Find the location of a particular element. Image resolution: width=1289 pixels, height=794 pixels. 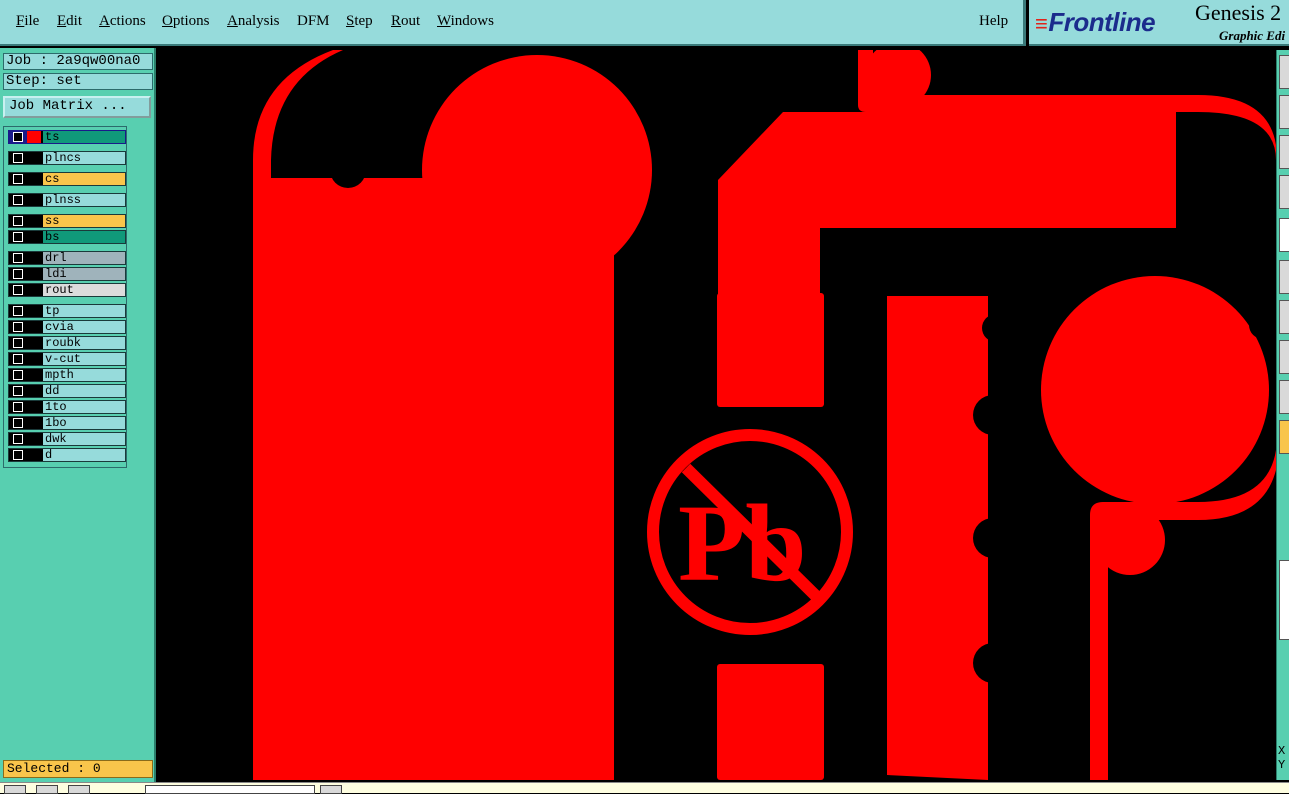

right-toolbar: X Y is located at coordinates (1282, 415).